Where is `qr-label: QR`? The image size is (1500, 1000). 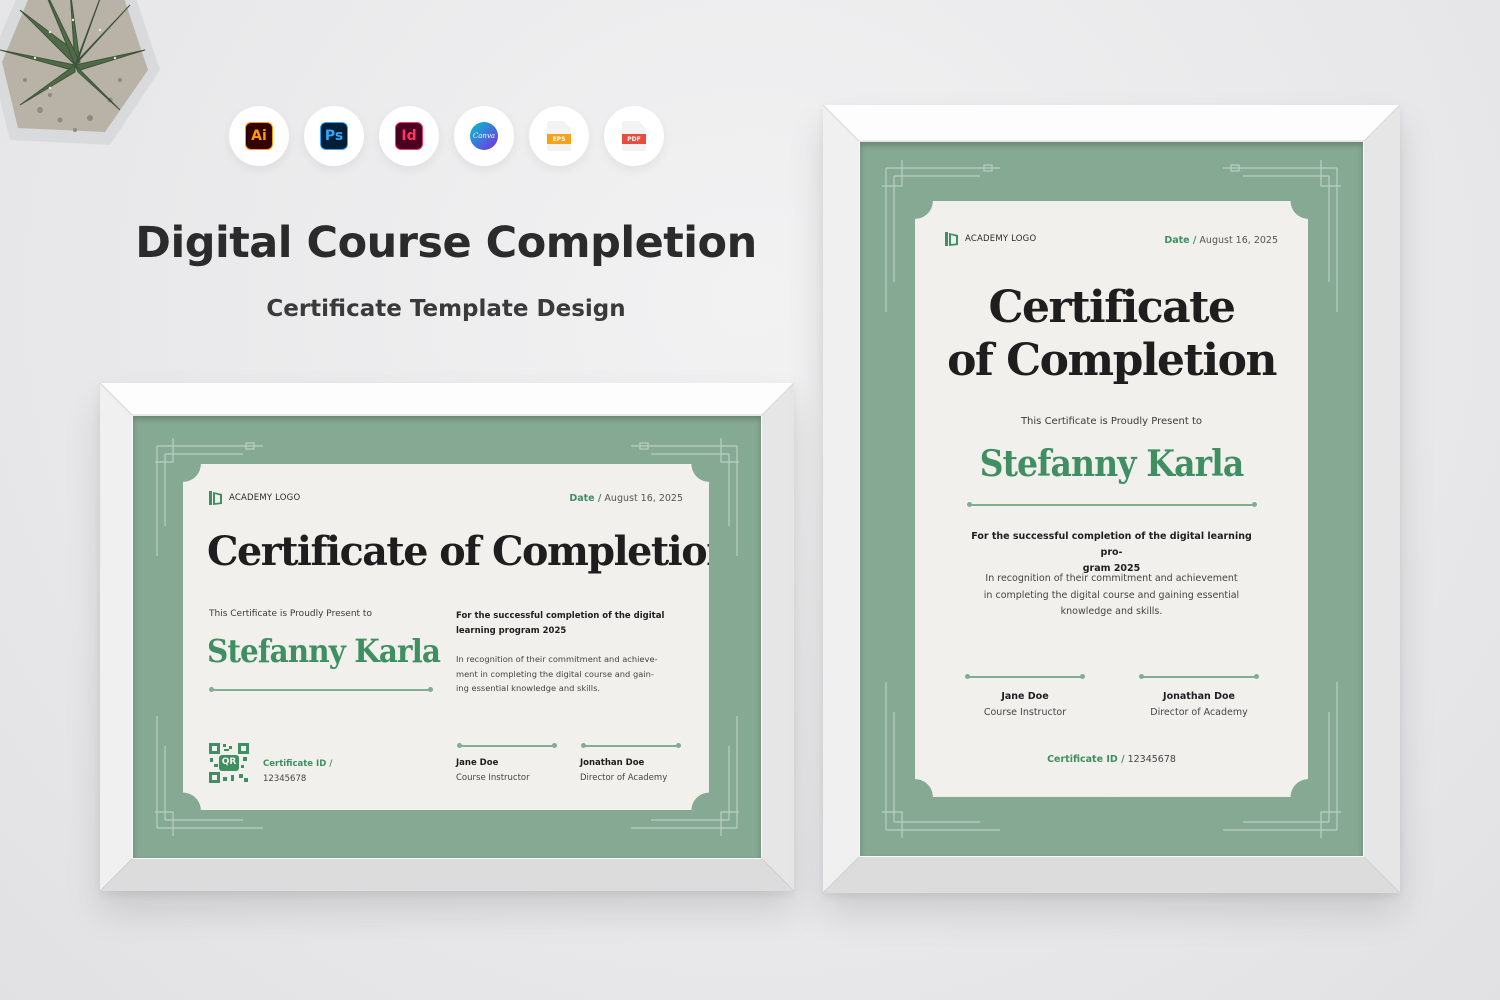
qr-label: QR is located at coordinates (229, 762).